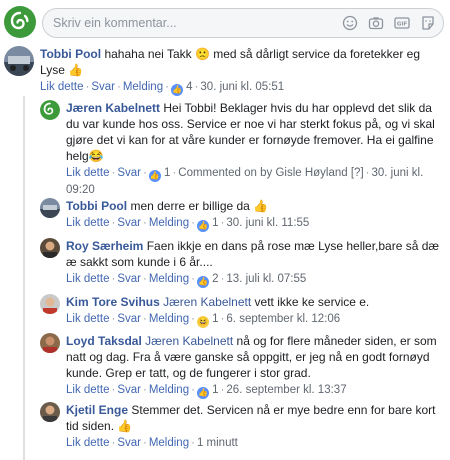  I want to click on comment-author: Jæren Kabelnett, so click(113, 108).